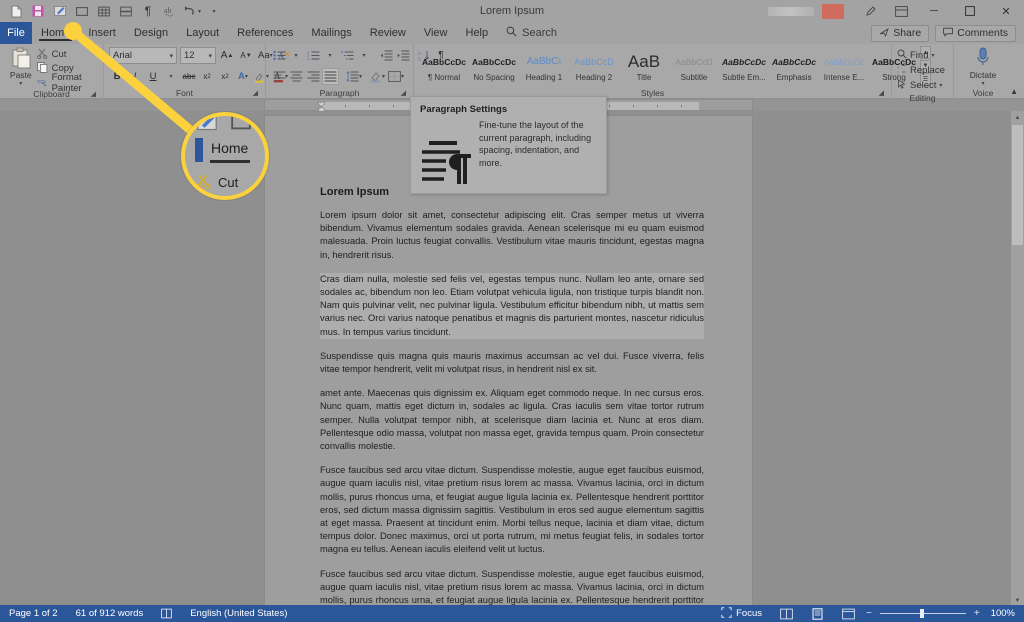  What do you see at coordinates (975, 33) in the screenshot?
I see `comments-button: Comments` at bounding box center [975, 33].